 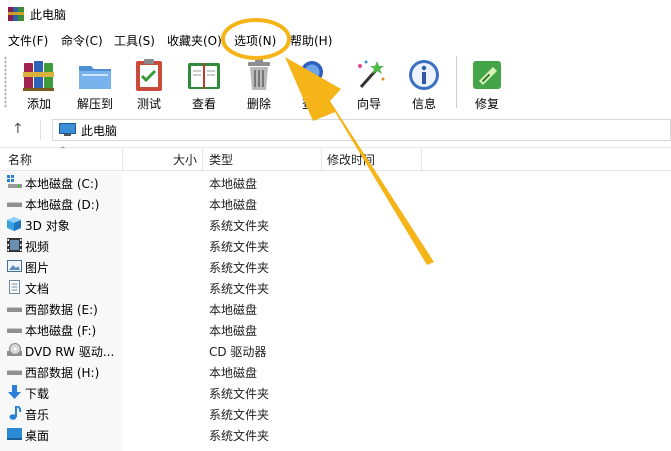 What do you see at coordinates (238, 352) in the screenshot?
I see `file-type: CD 驱动器` at bounding box center [238, 352].